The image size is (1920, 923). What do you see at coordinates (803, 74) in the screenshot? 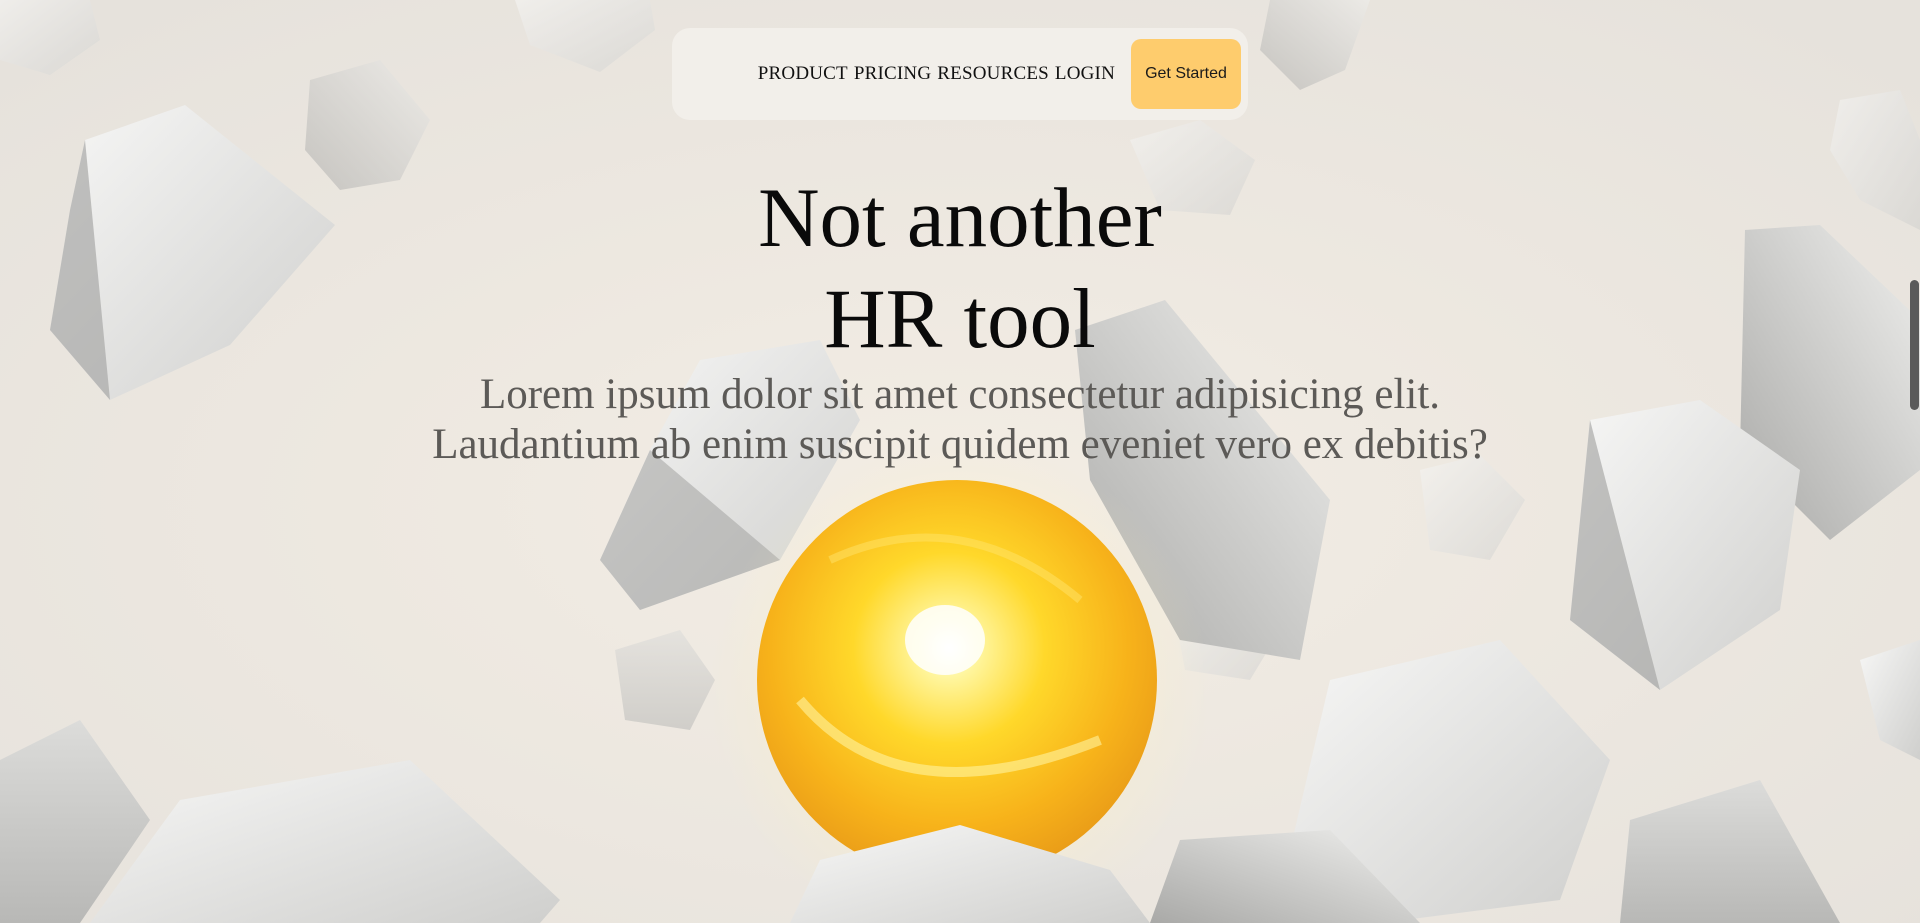
I see `nav-link-product: PRODUCT` at bounding box center [803, 74].